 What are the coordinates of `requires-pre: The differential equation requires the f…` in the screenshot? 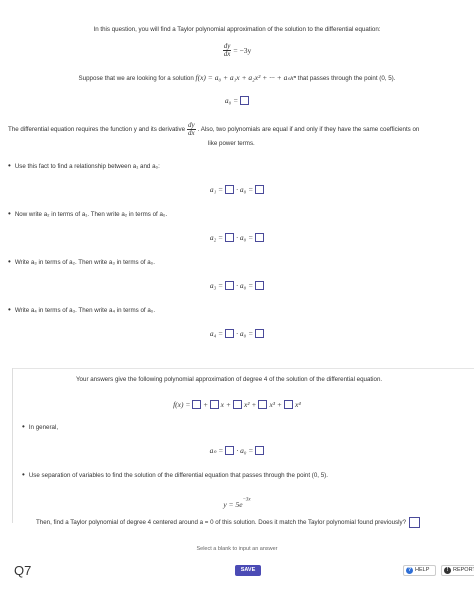 It's located at (97, 129).